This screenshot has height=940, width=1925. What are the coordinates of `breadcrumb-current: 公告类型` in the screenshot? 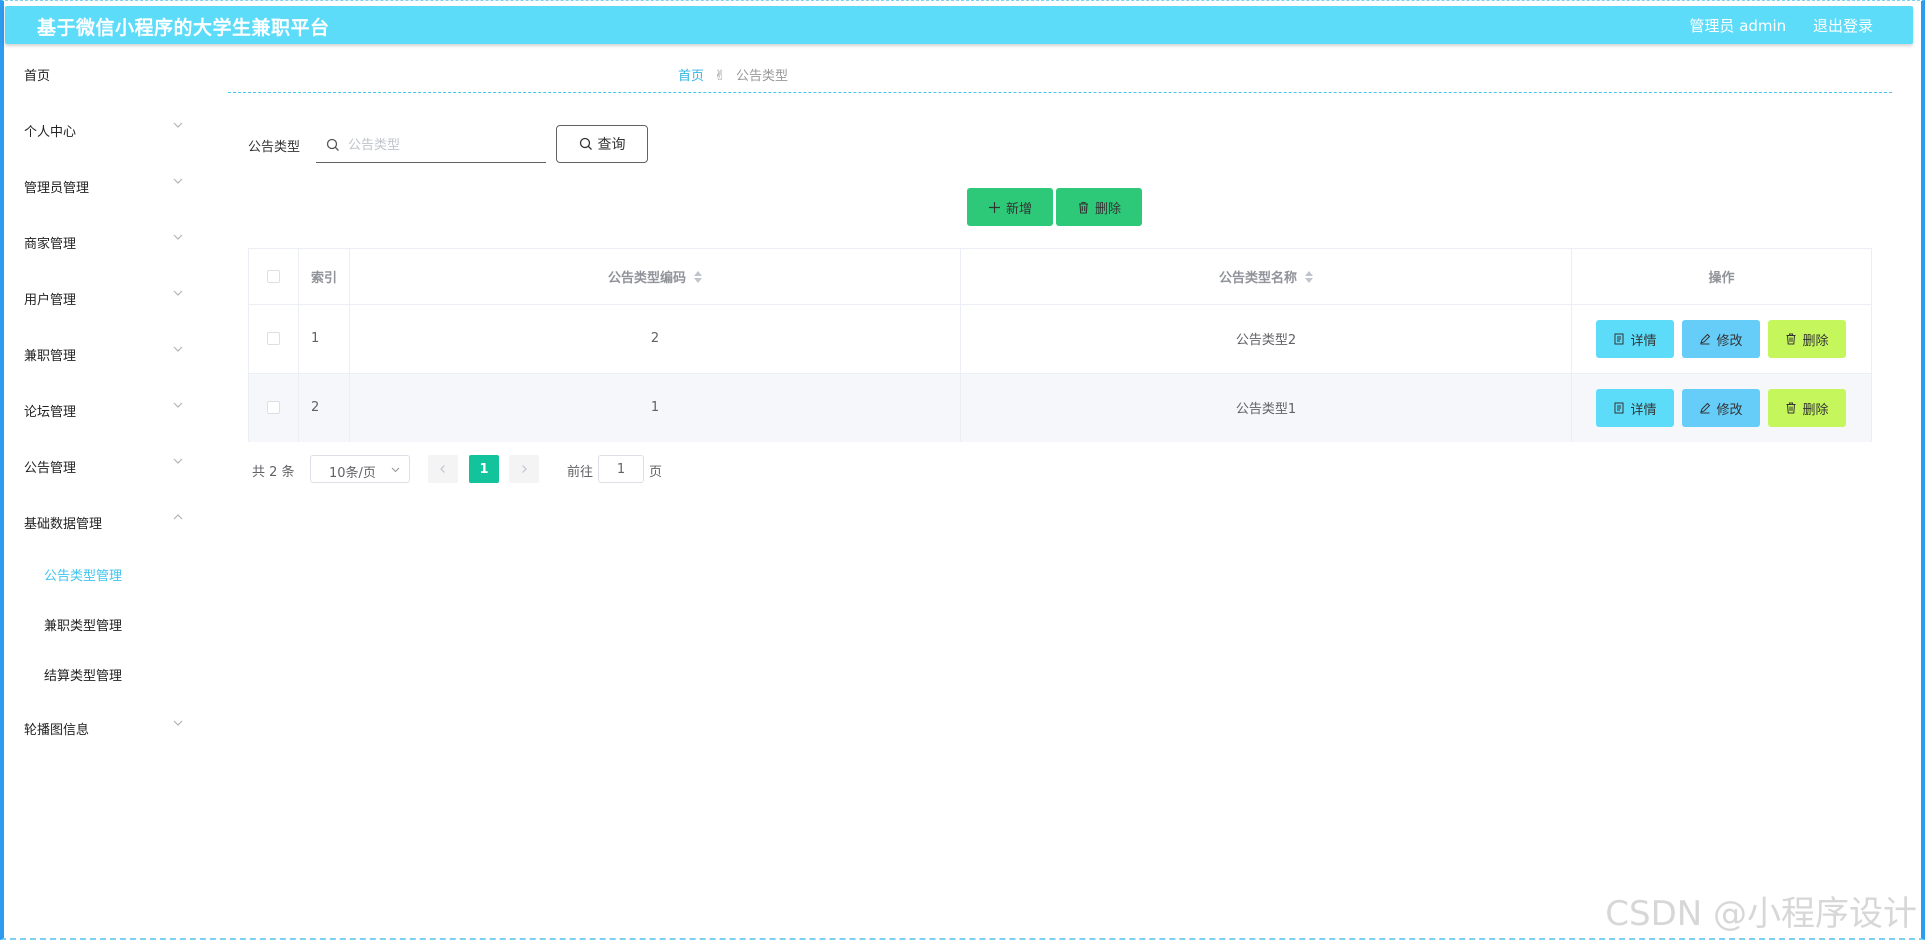 It's located at (762, 76).